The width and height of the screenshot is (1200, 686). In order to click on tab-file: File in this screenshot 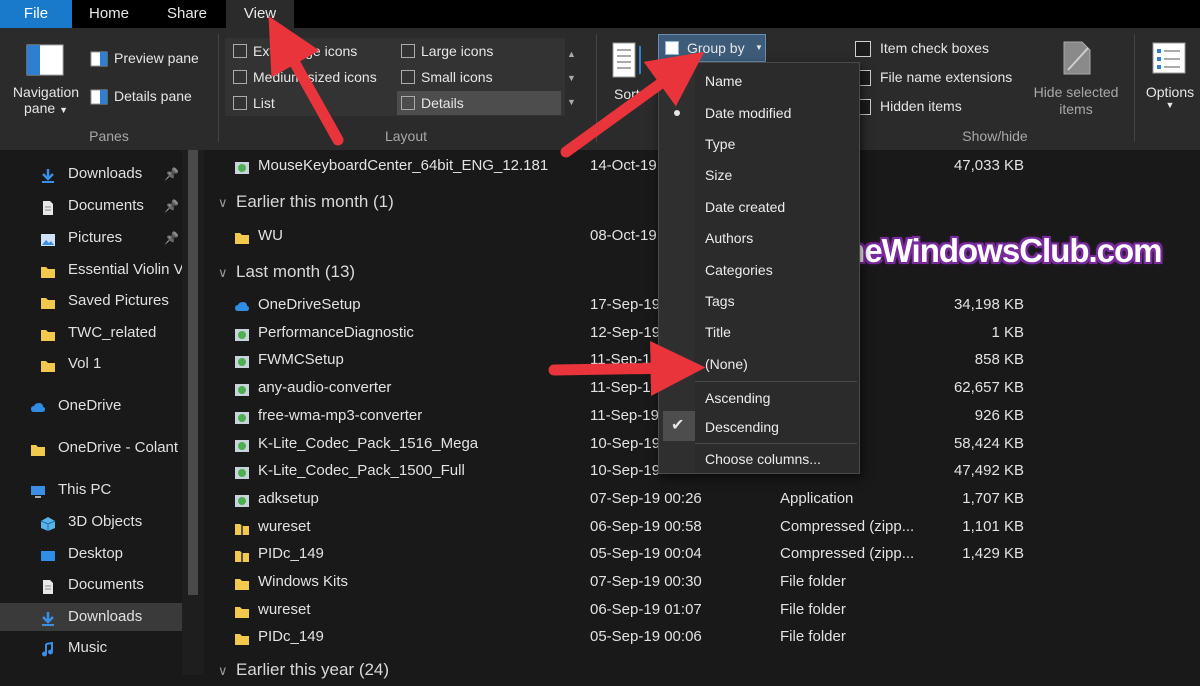, I will do `click(36, 14)`.